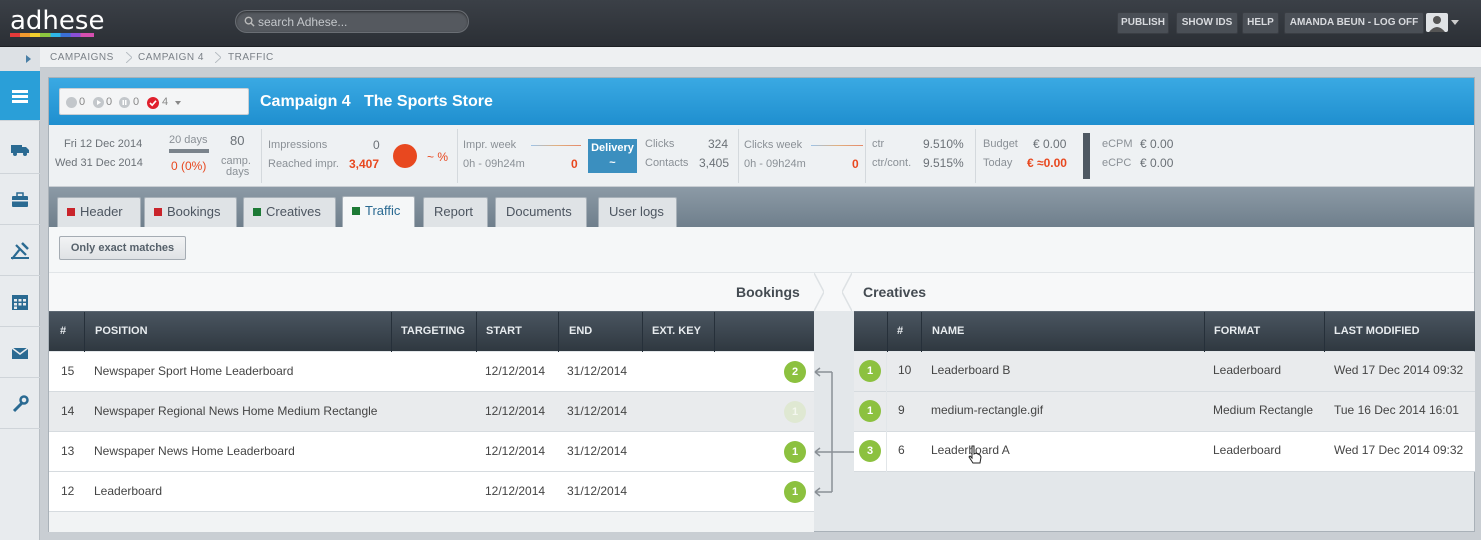  I want to click on booking-row: 12 Leaderboard 12/12/2014 31/12/2014 1, so click(431, 492).